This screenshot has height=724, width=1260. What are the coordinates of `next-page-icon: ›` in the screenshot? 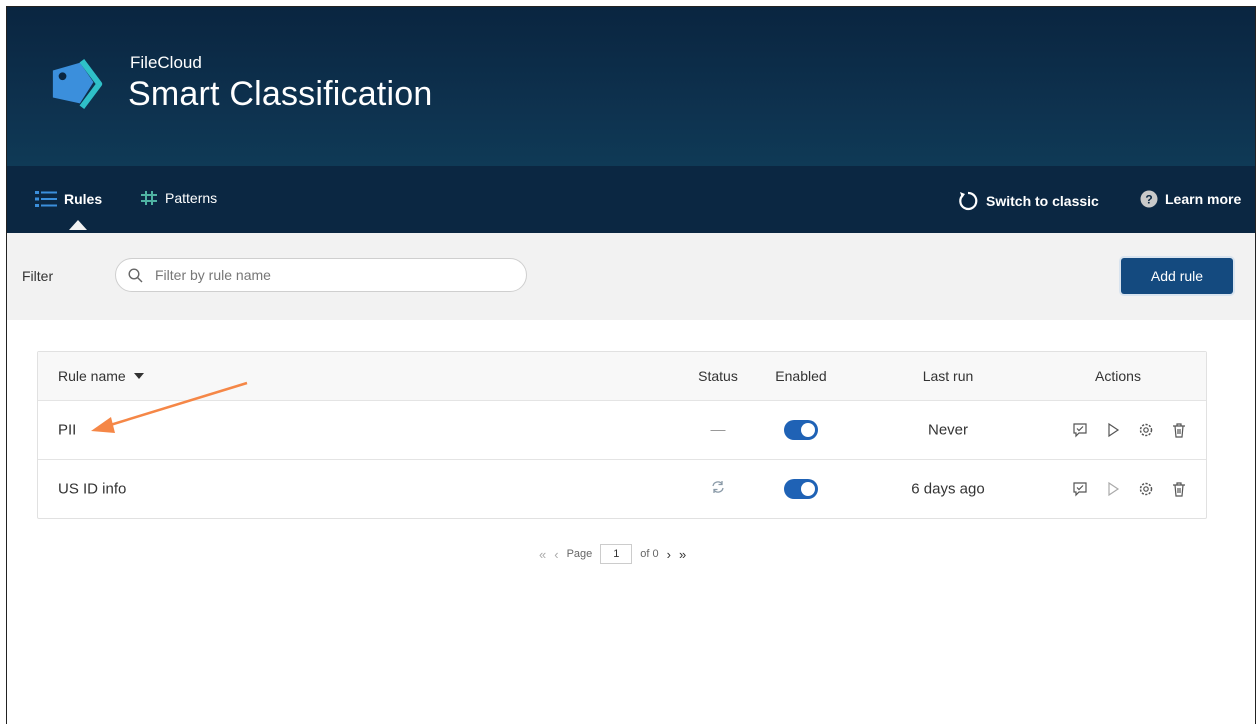 It's located at (669, 554).